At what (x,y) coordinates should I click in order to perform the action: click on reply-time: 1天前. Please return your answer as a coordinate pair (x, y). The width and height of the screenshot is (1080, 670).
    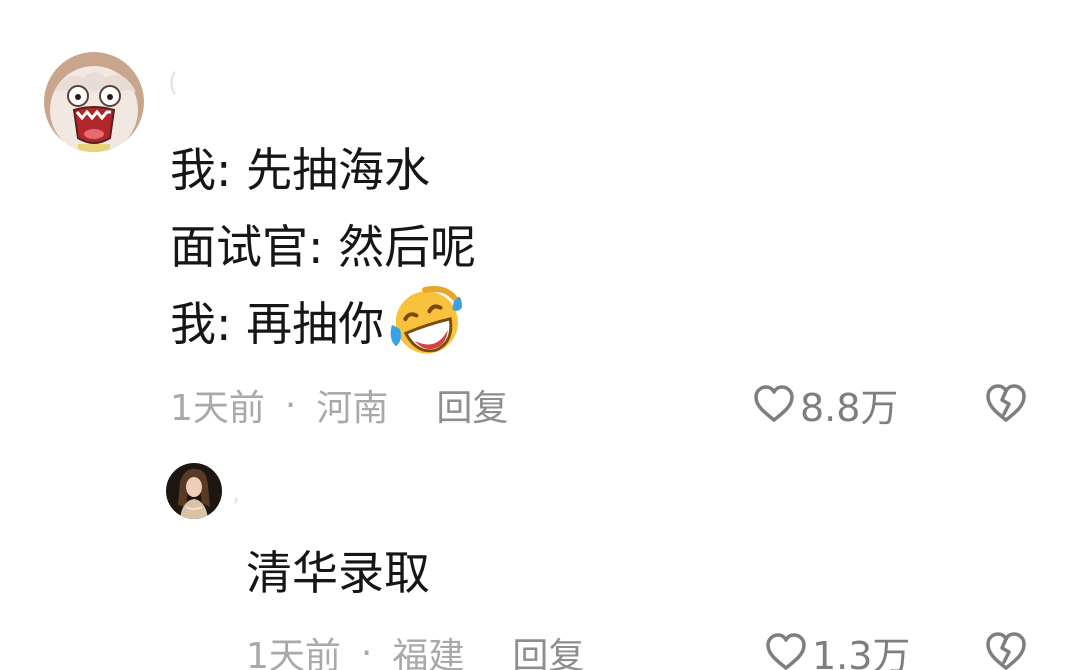
    Looking at the image, I should click on (293, 653).